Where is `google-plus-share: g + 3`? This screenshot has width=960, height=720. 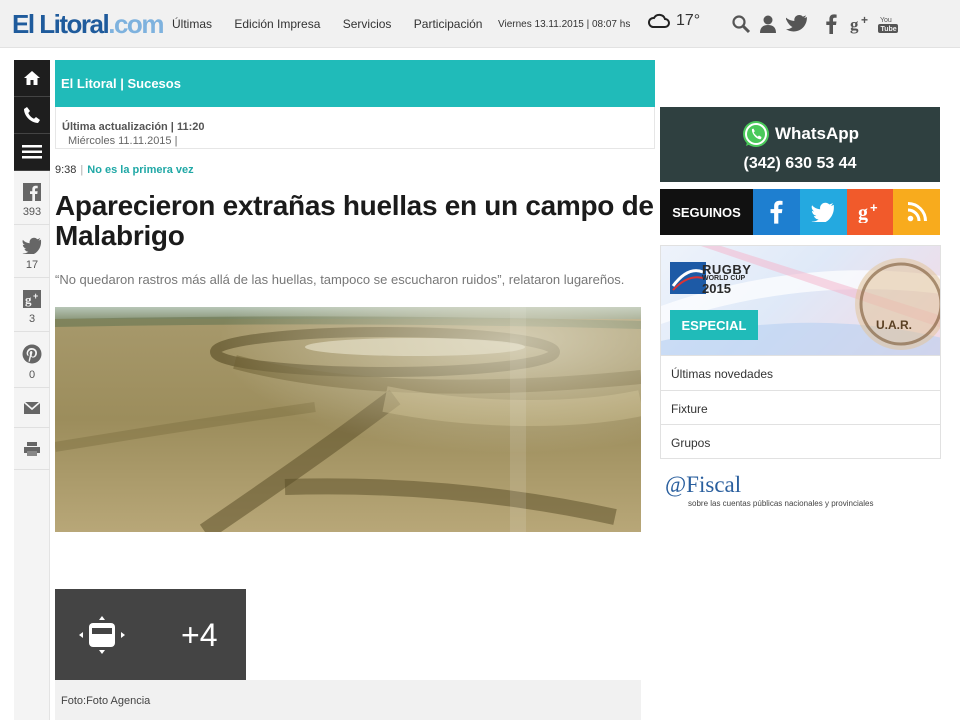 google-plus-share: g + 3 is located at coordinates (32, 305).